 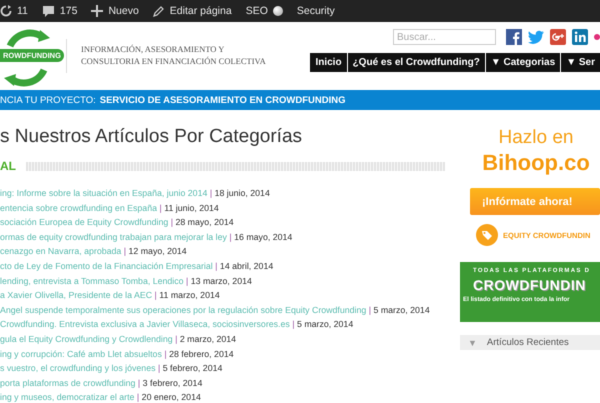 What do you see at coordinates (201, 11) in the screenshot?
I see `admin-bar-link: Editar página` at bounding box center [201, 11].